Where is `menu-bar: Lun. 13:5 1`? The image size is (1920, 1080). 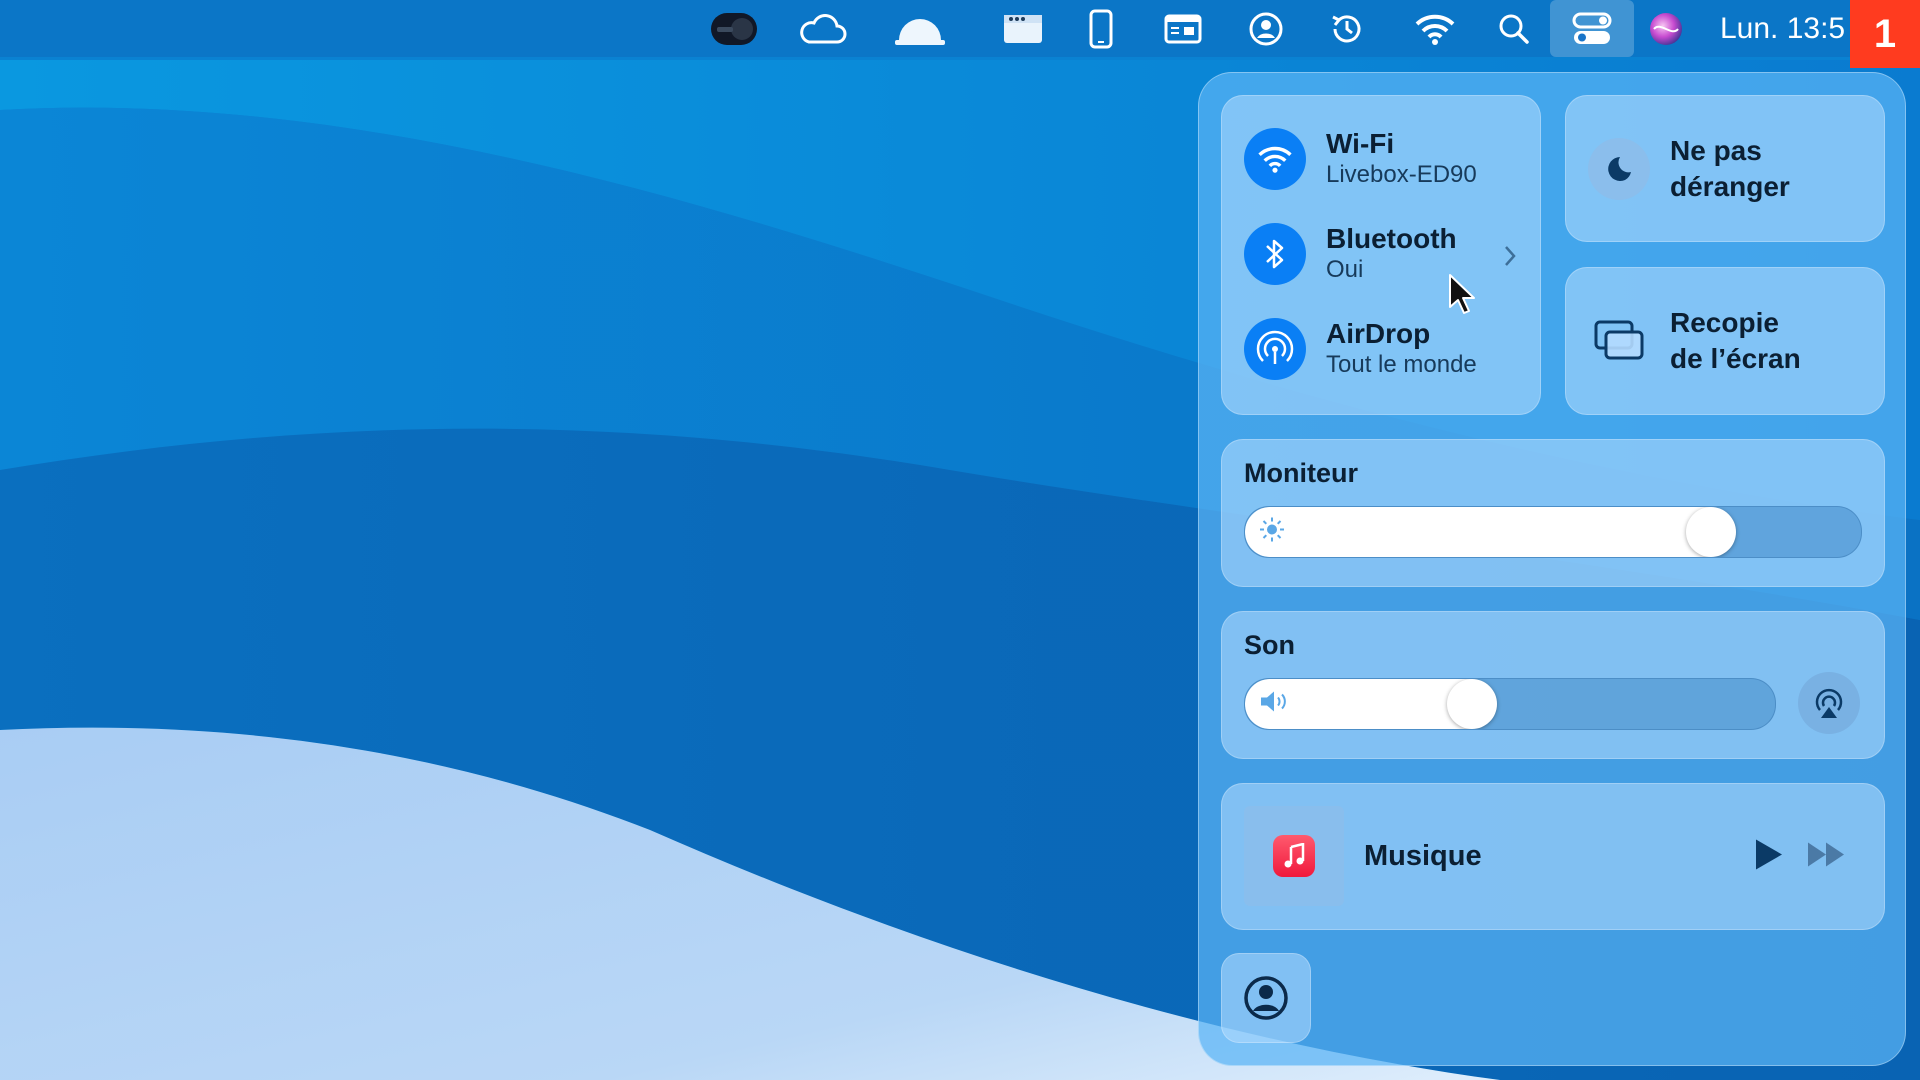
menu-bar: Lun. 13:5 1 is located at coordinates (960, 34).